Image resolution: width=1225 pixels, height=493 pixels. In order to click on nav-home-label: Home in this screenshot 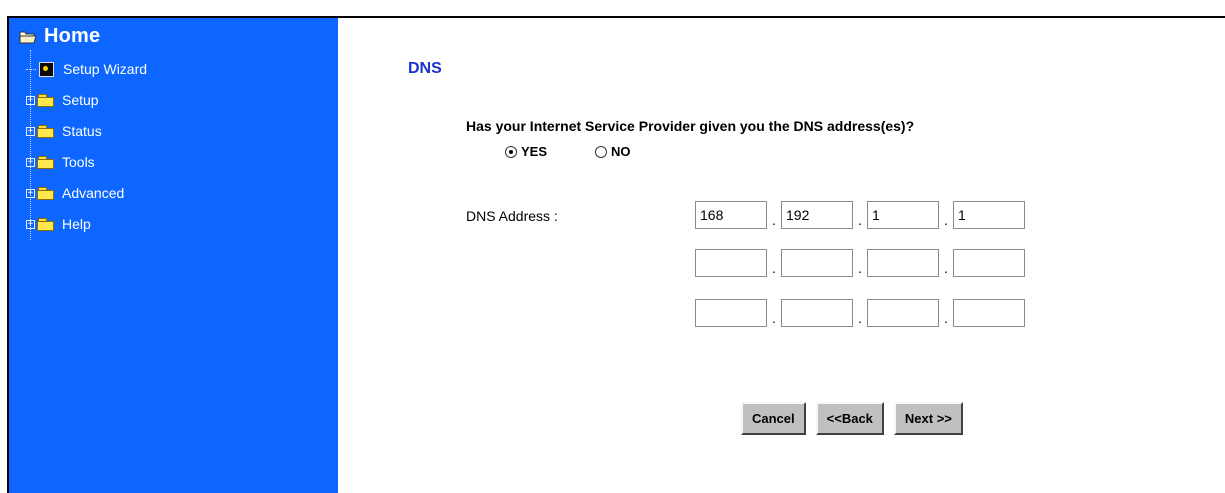, I will do `click(72, 36)`.